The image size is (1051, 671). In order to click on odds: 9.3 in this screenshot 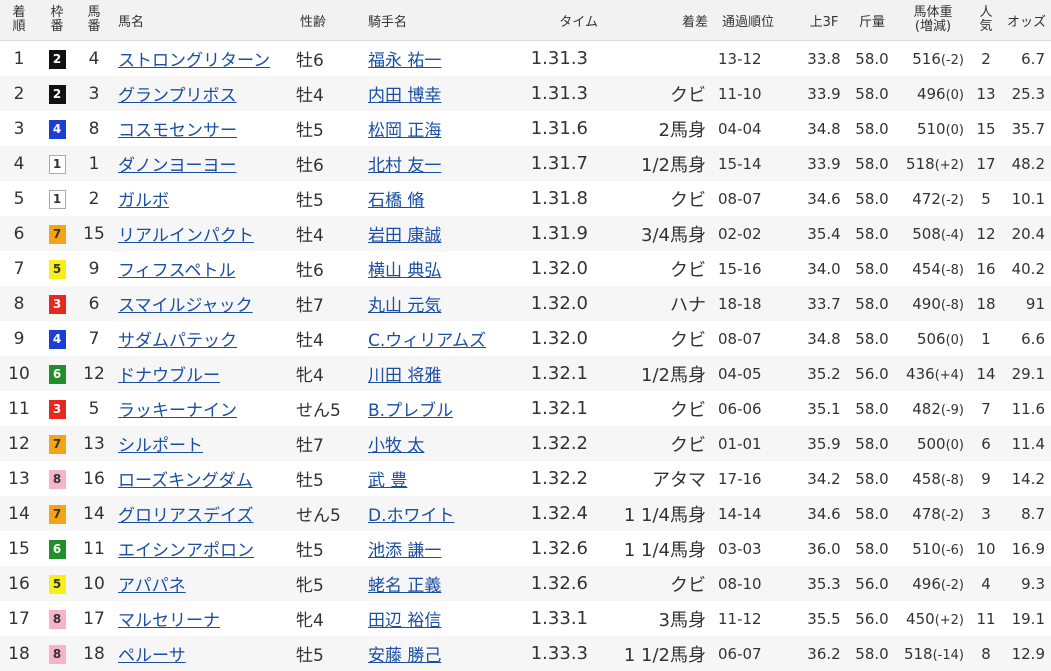, I will do `click(1026, 583)`.